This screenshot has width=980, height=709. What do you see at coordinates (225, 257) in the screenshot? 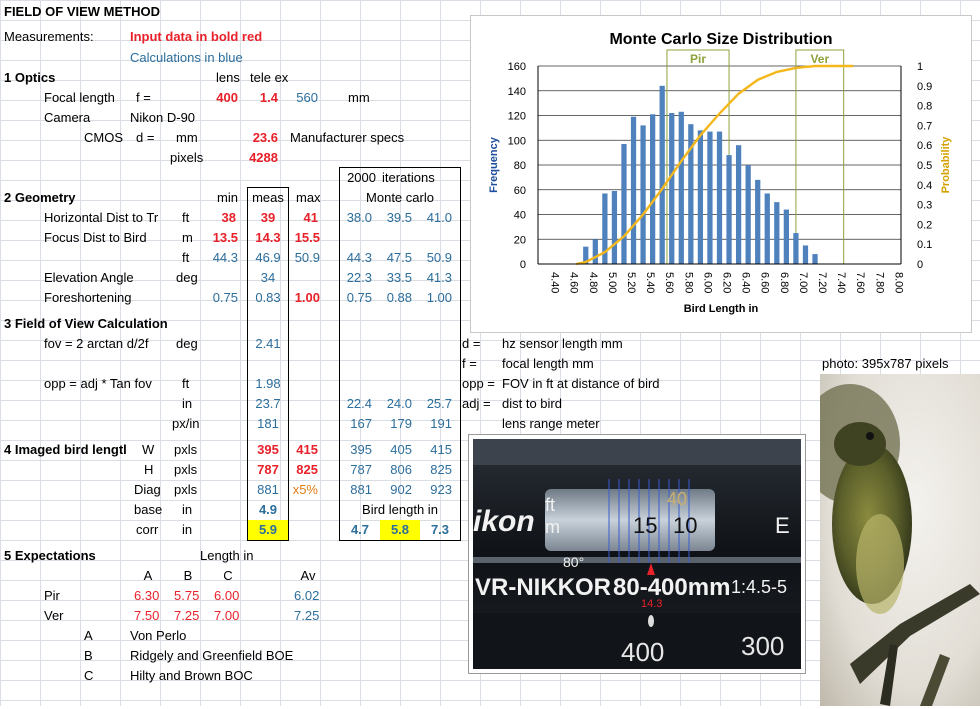
I see `geo-min-2: 44.3` at bounding box center [225, 257].